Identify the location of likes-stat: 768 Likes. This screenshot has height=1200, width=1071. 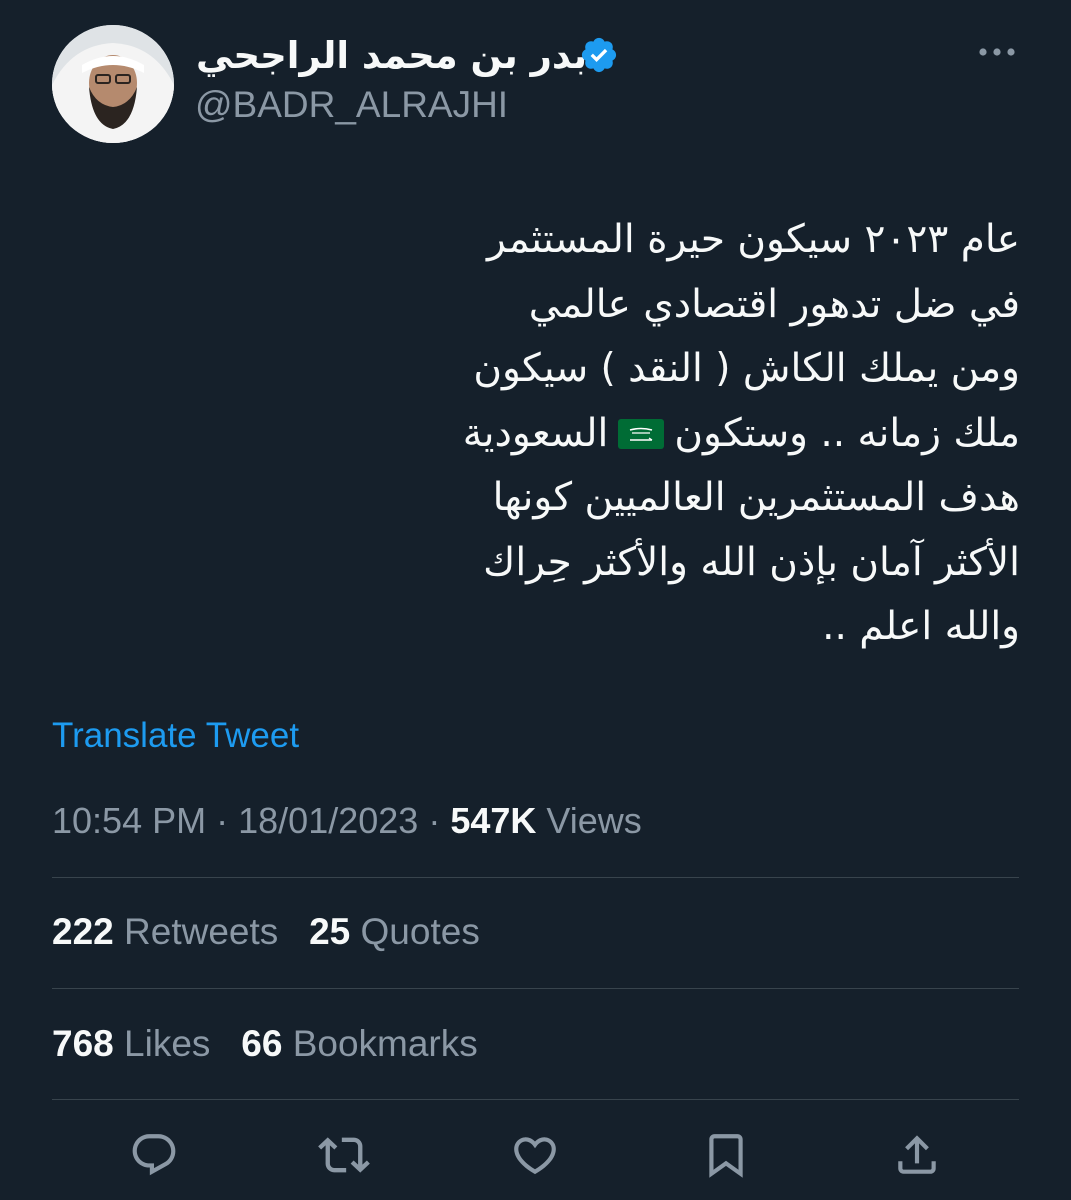
(131, 1043).